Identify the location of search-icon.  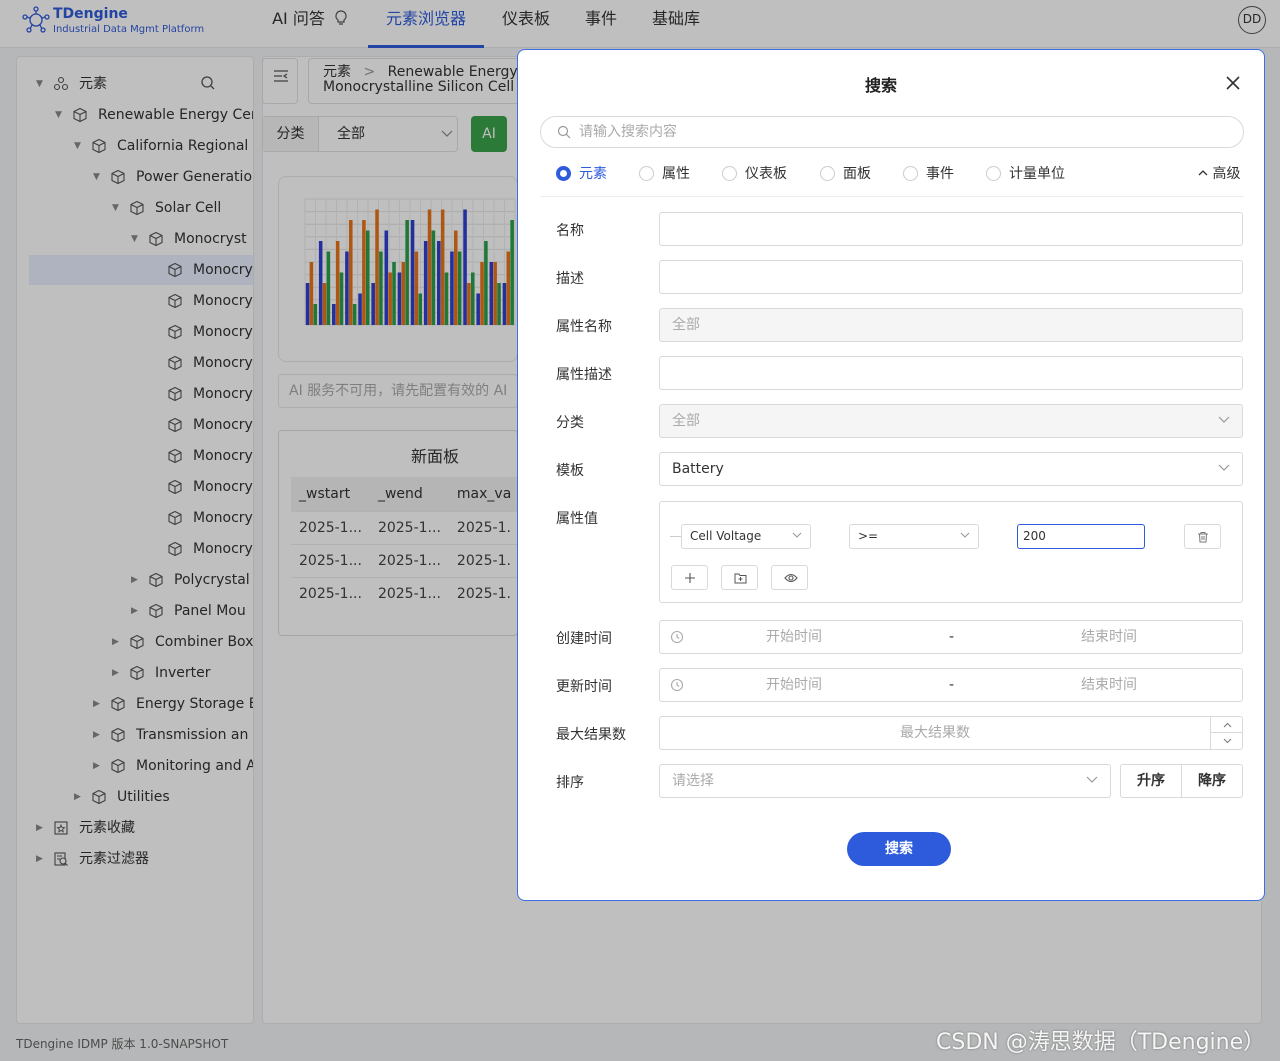
(564, 132).